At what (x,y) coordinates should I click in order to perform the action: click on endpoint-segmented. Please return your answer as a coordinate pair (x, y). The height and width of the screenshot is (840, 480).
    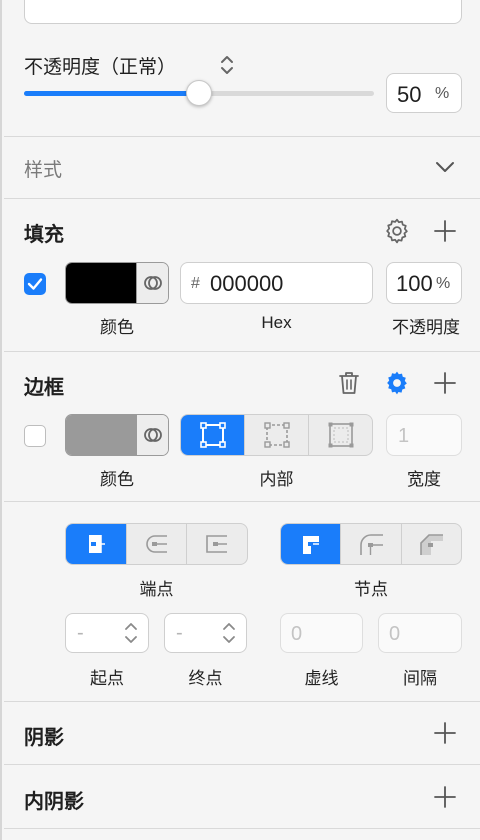
    Looking at the image, I should click on (156, 544).